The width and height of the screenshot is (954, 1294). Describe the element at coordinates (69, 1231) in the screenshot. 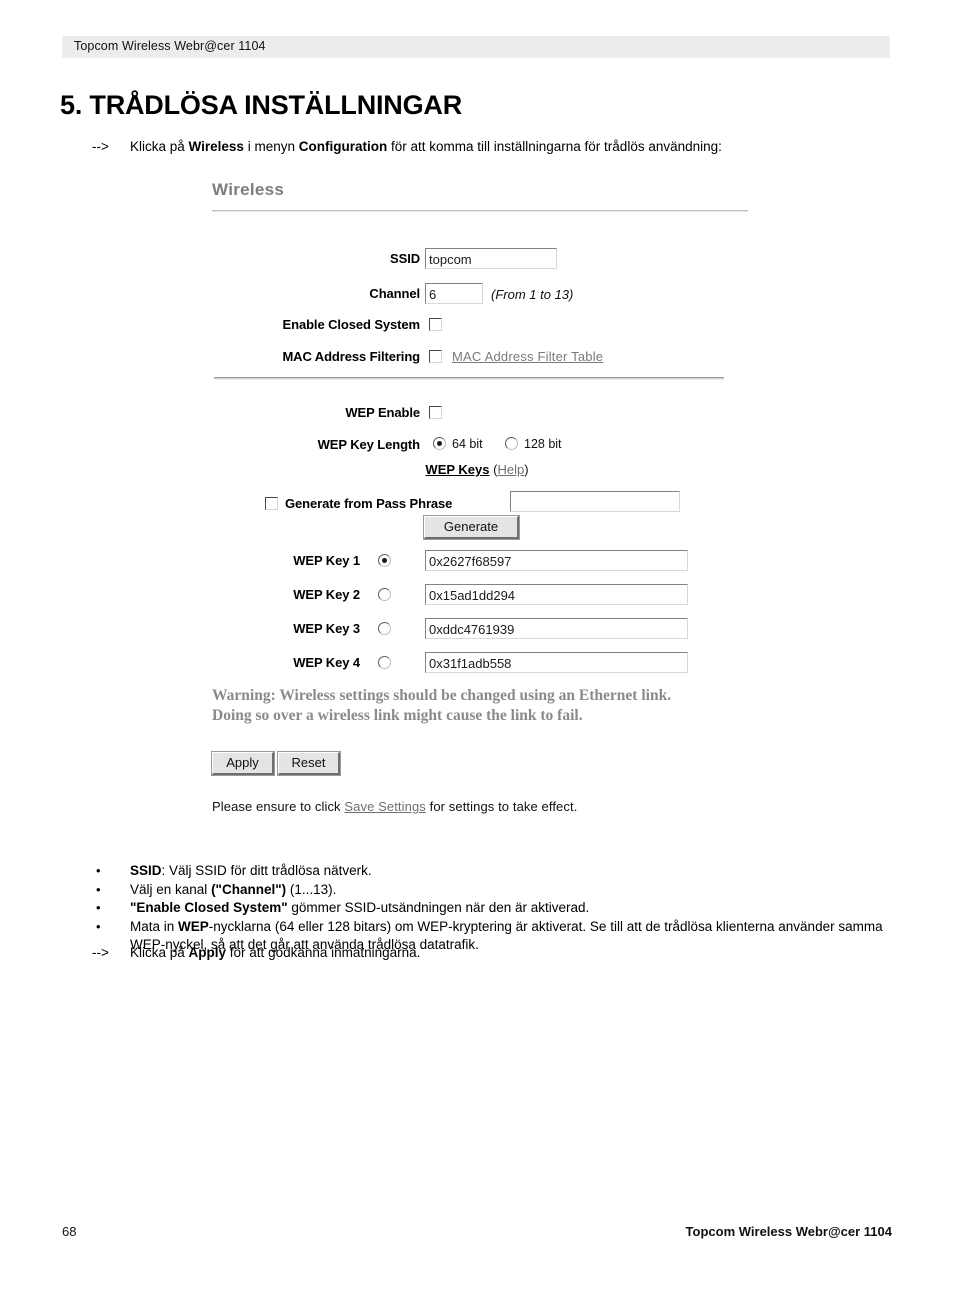

I see `footer-page-number: 68` at that location.